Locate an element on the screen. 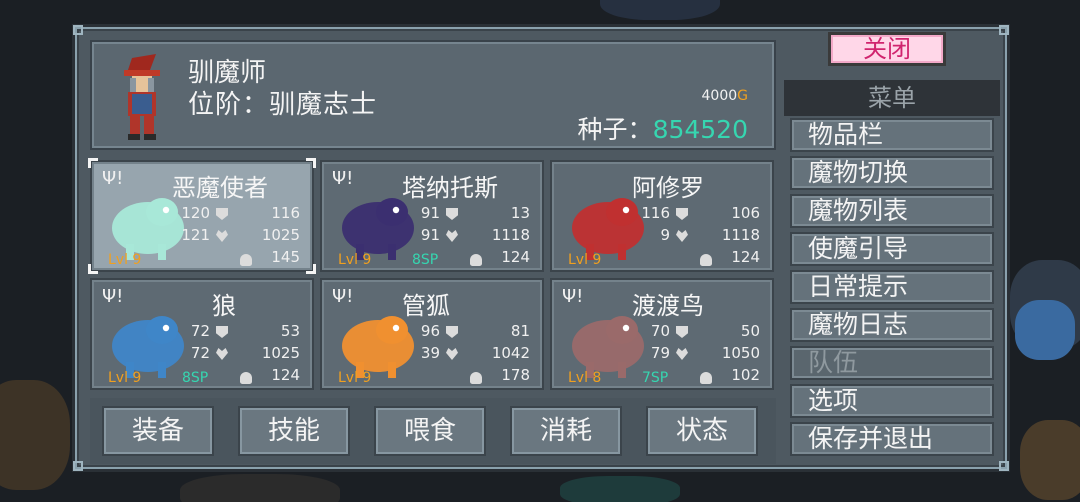  seed-display: 种子：854520 is located at coordinates (662, 129).